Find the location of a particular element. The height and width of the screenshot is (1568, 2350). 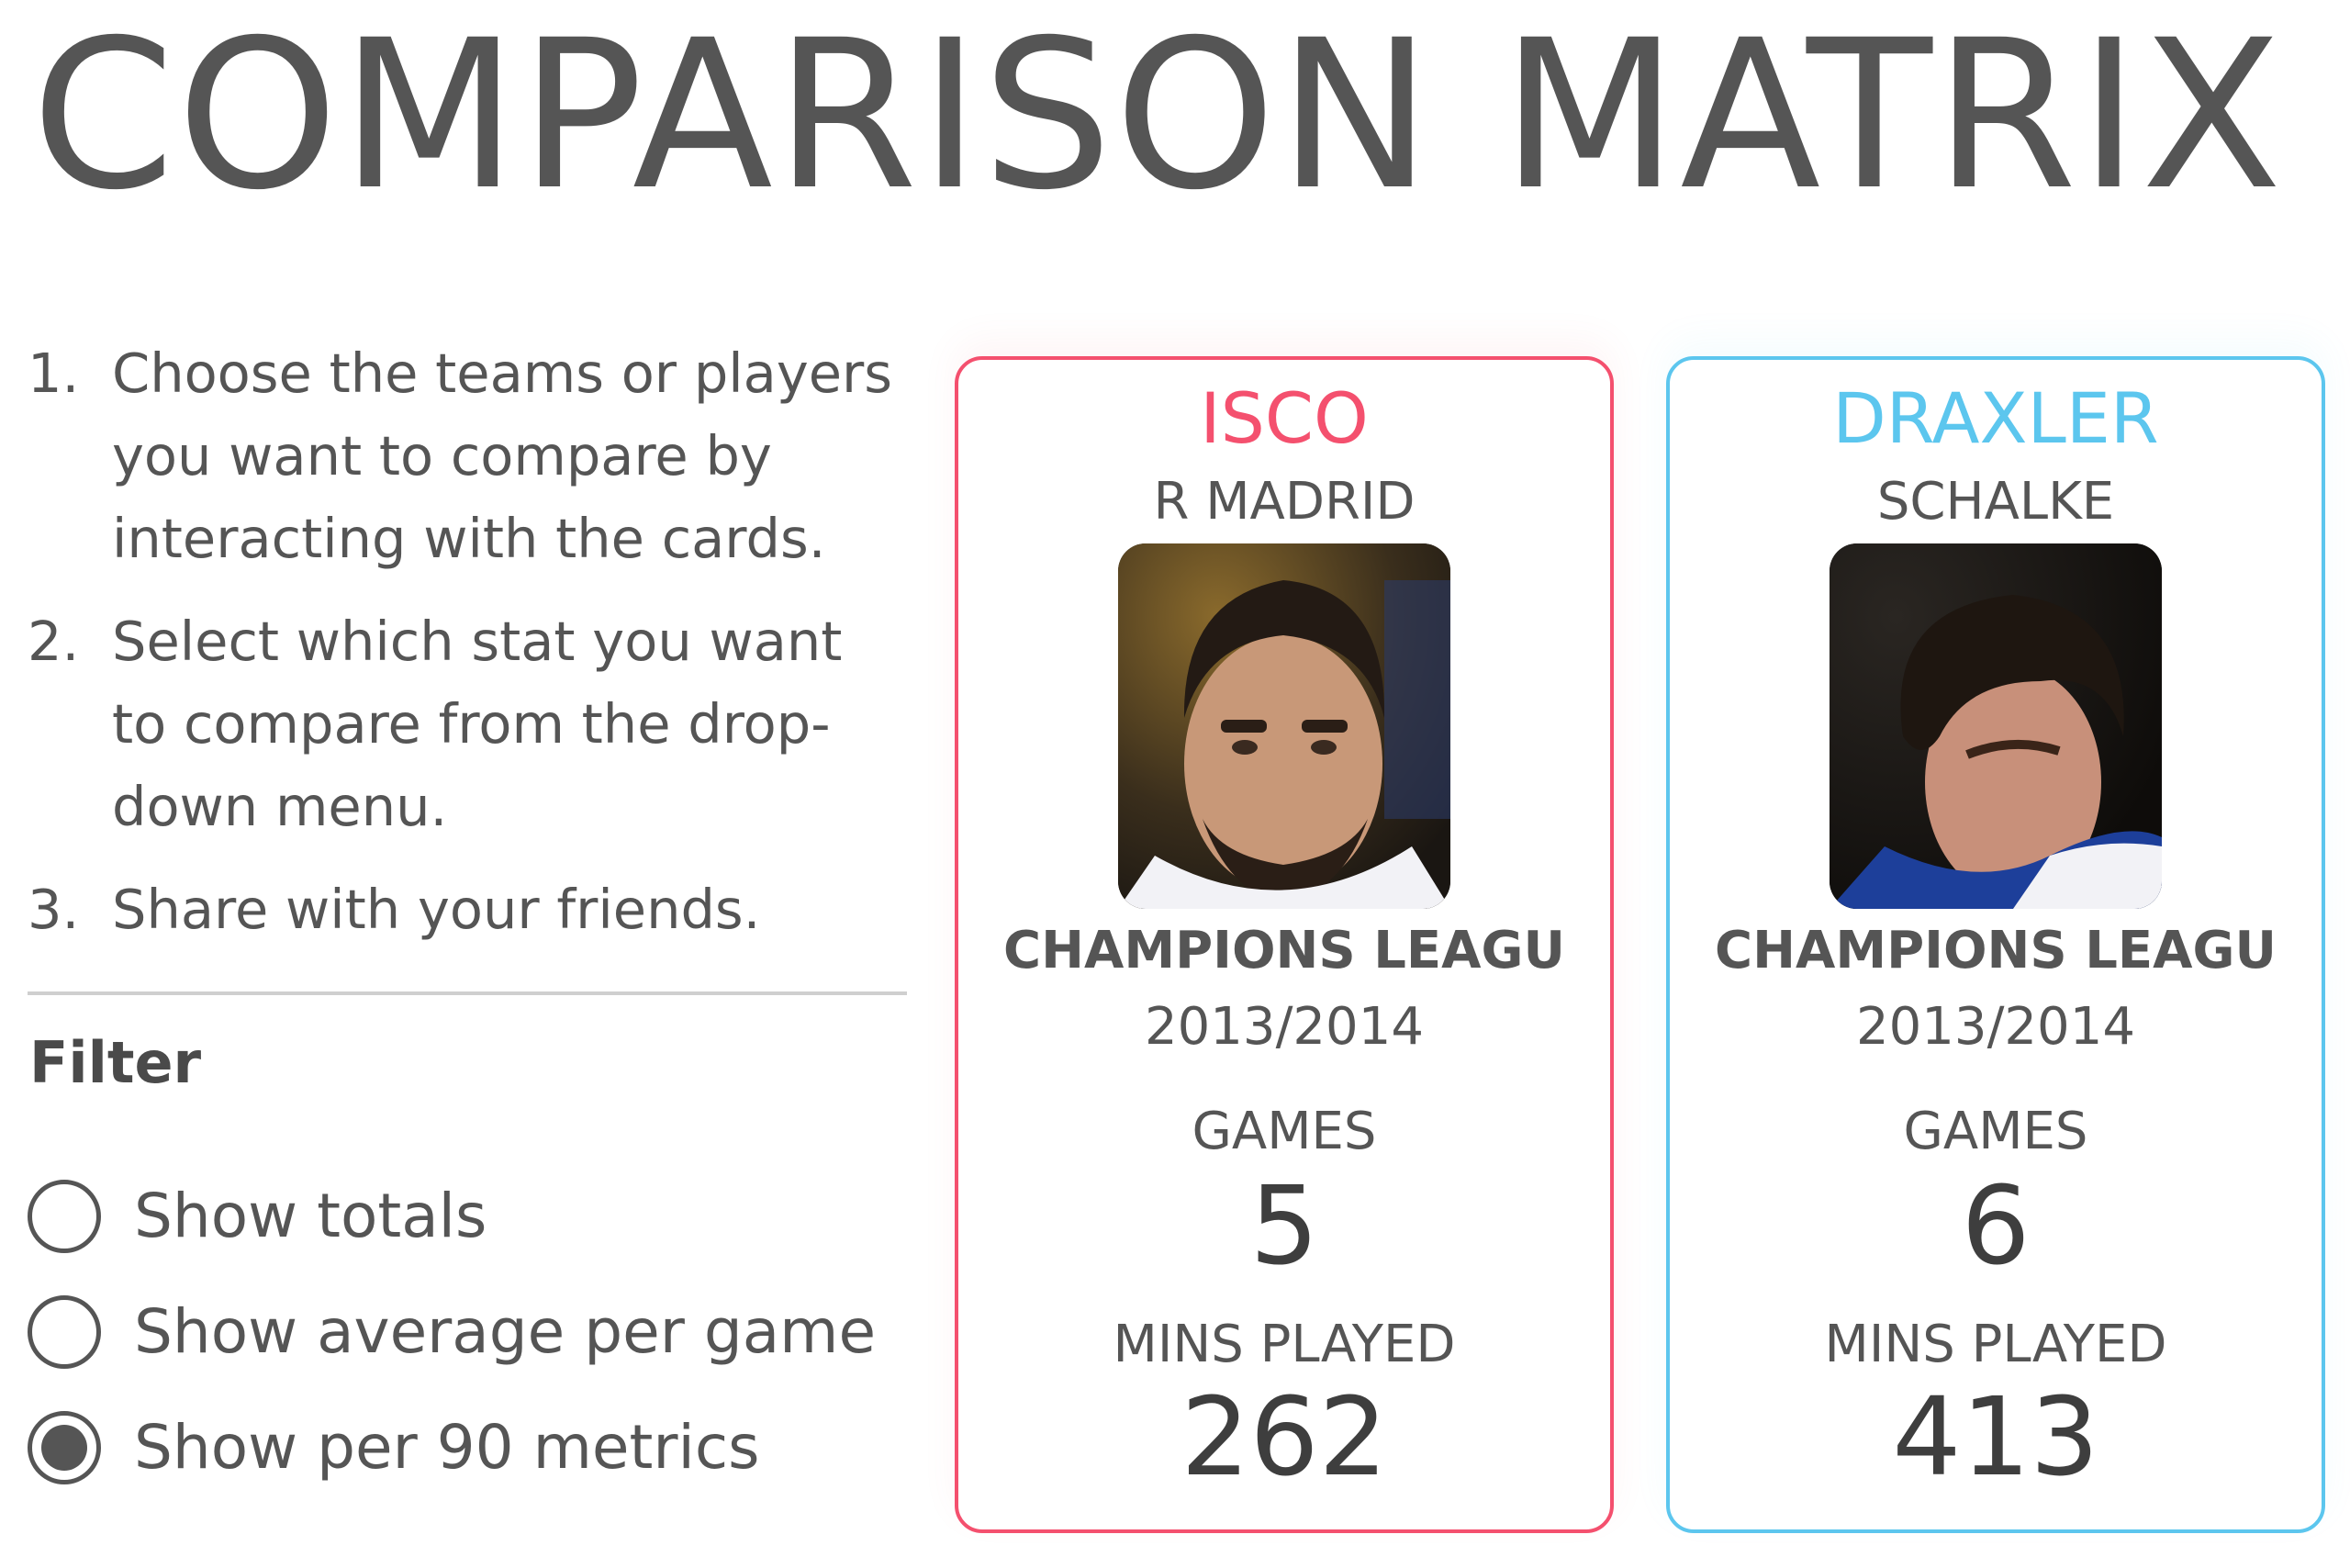

filter-option-average: Show average per game is located at coordinates (468, 1332).